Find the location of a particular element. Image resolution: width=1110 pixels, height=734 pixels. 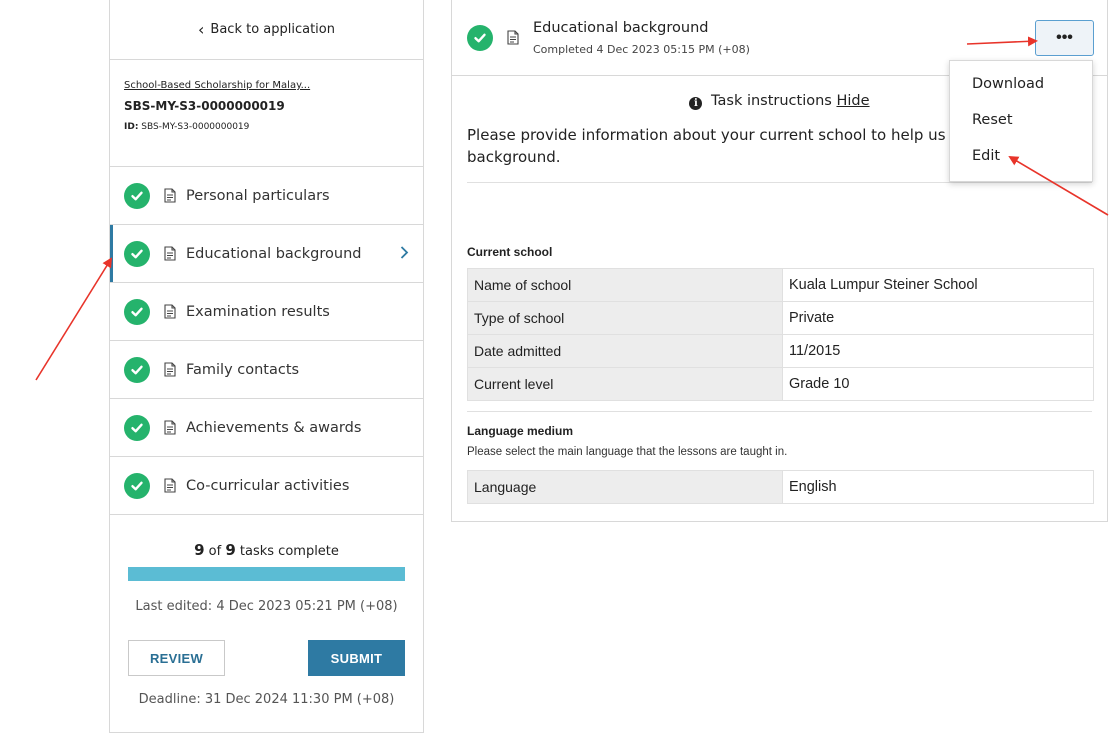

chevron-right-icon is located at coordinates (404, 253).